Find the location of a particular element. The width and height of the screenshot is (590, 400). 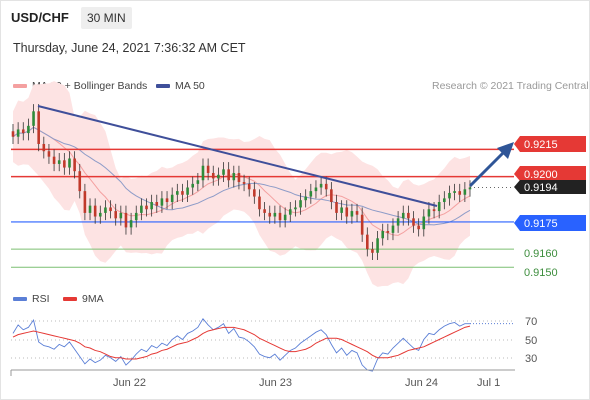

label-9194: 0.9194 is located at coordinates (550, 187).